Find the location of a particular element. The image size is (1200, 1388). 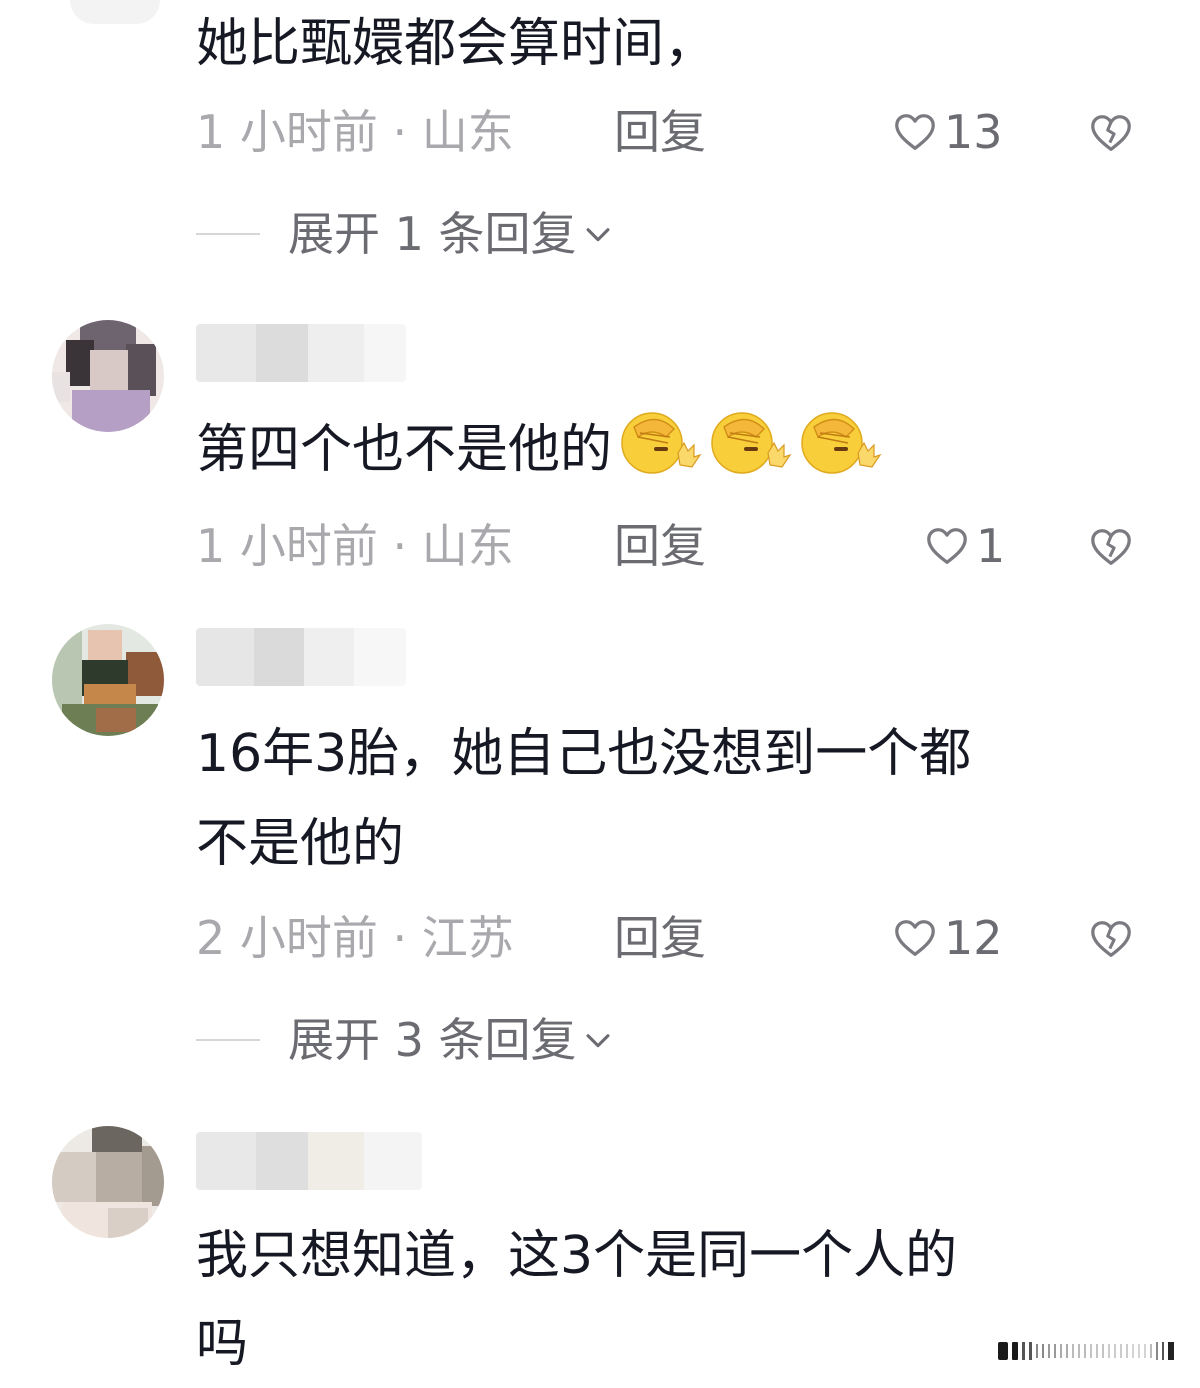

like-button: 1 is located at coordinates (964, 546).